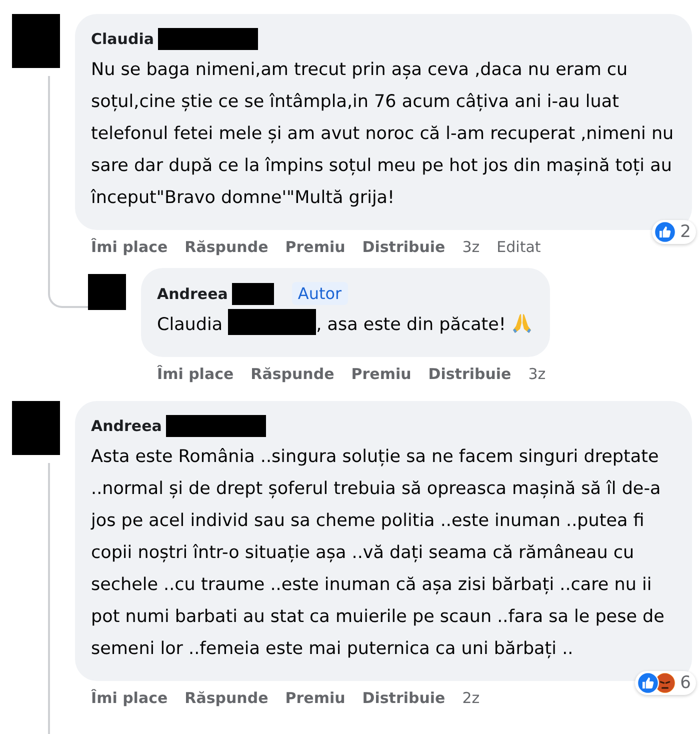 The width and height of the screenshot is (700, 734). I want to click on reaction-summary: 6, so click(665, 683).